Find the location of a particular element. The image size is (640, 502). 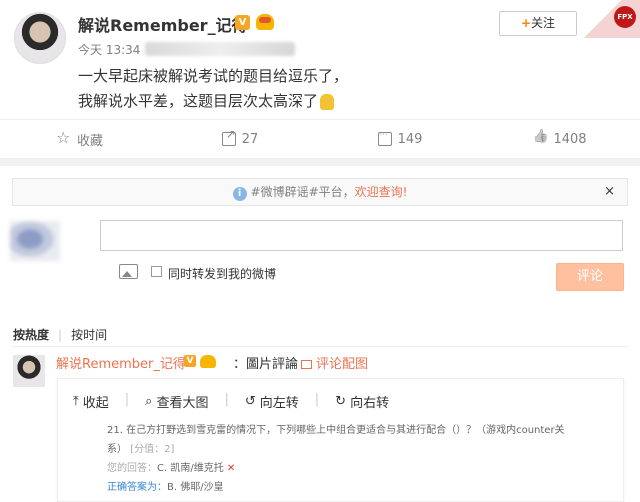

team-logo: FPX is located at coordinates (612, 19).